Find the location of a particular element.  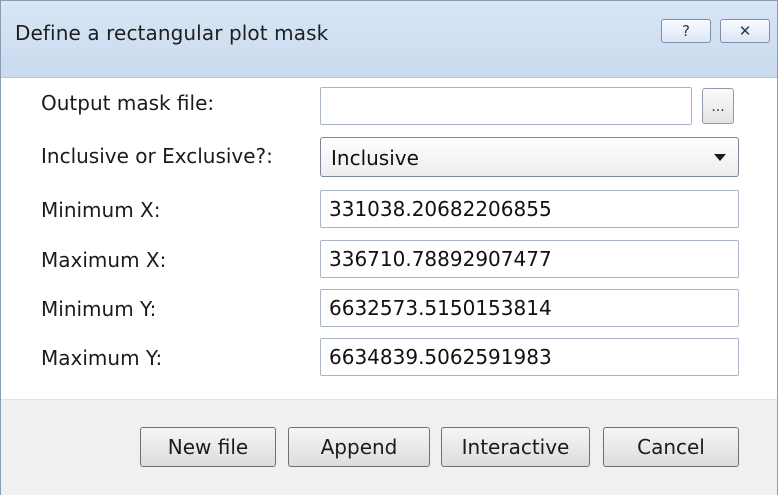

close-button: ✕ is located at coordinates (745, 31).